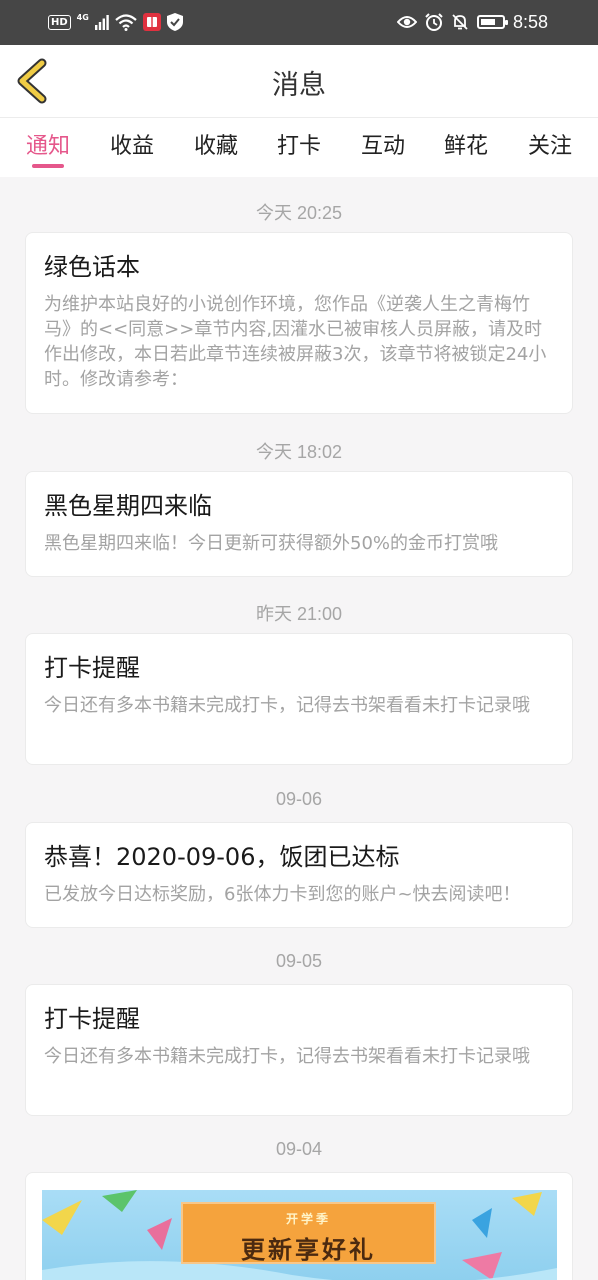 The height and width of the screenshot is (1280, 598). I want to click on page-title: 消息, so click(299, 85).